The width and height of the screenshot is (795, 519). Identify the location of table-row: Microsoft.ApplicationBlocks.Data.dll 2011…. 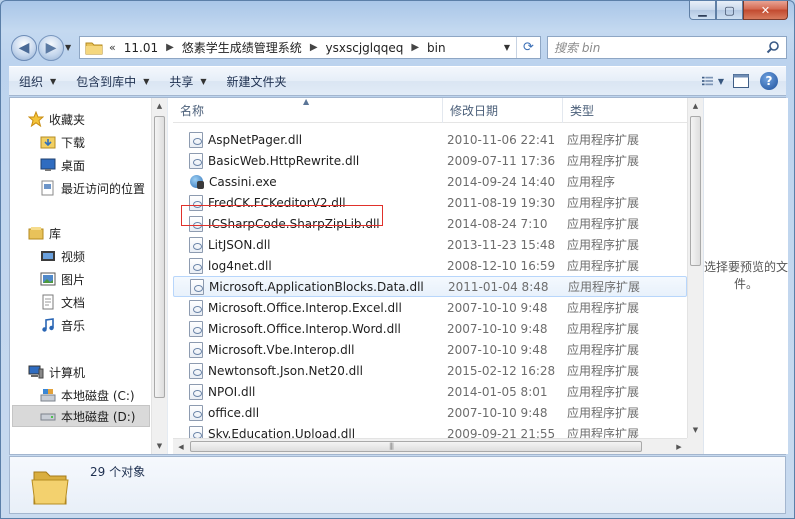
(430, 286).